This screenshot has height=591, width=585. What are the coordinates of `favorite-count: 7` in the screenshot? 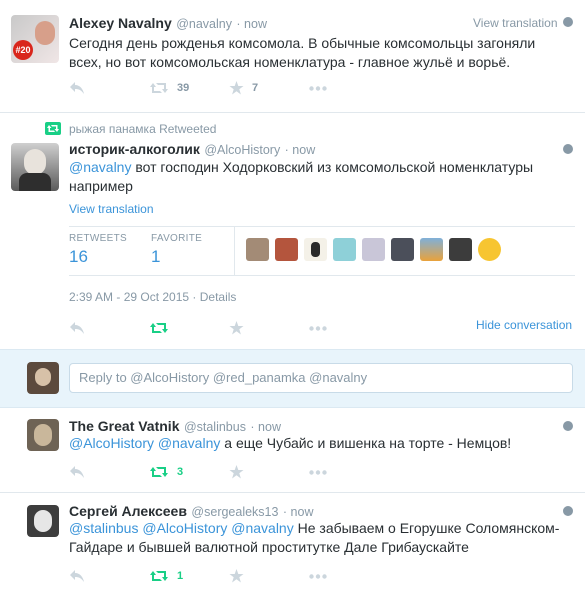 It's located at (255, 88).